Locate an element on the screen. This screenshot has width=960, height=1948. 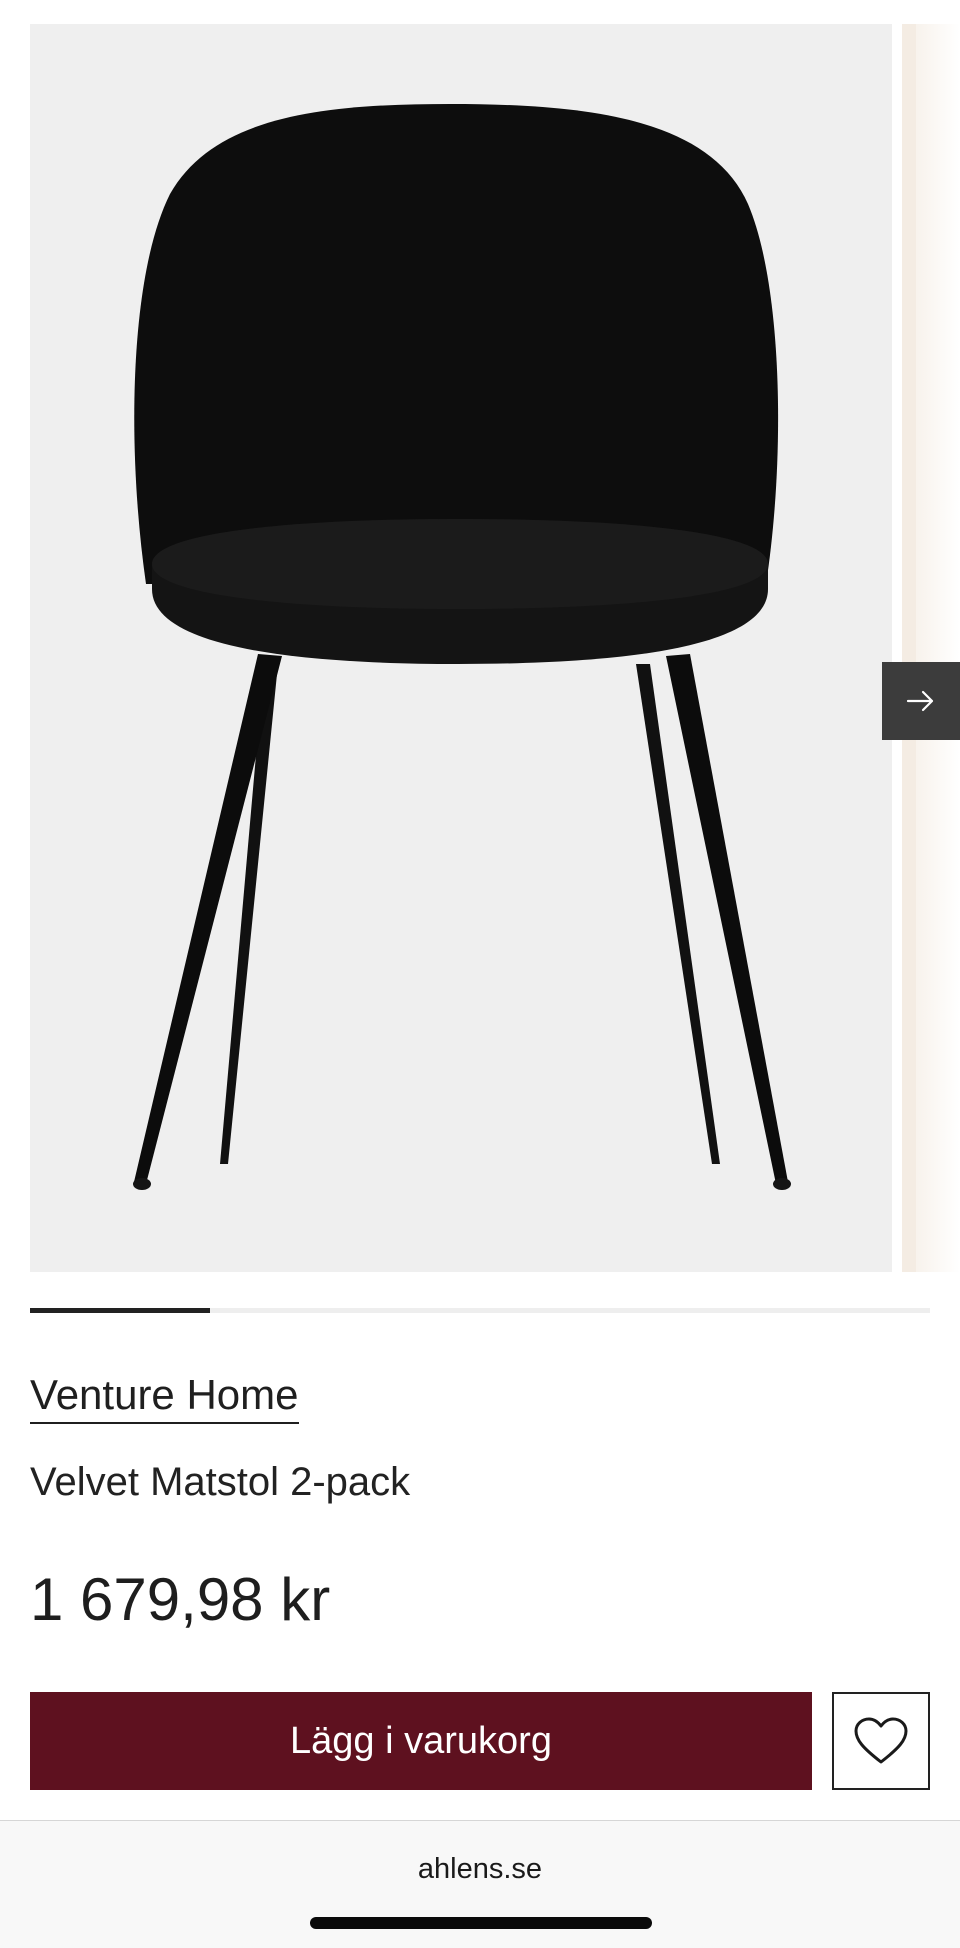
gallery-progress-fill is located at coordinates (120, 1310).